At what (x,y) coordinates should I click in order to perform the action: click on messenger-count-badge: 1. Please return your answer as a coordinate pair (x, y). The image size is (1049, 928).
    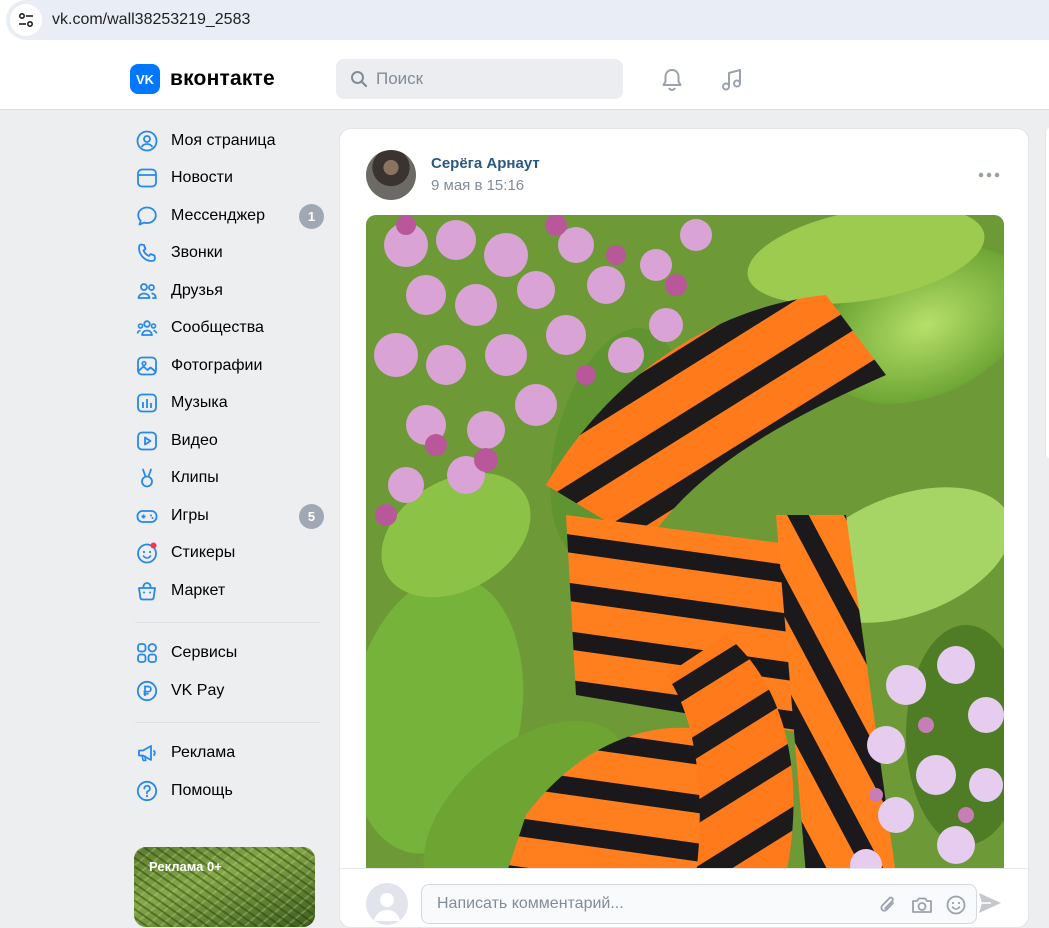
    Looking at the image, I should click on (311, 216).